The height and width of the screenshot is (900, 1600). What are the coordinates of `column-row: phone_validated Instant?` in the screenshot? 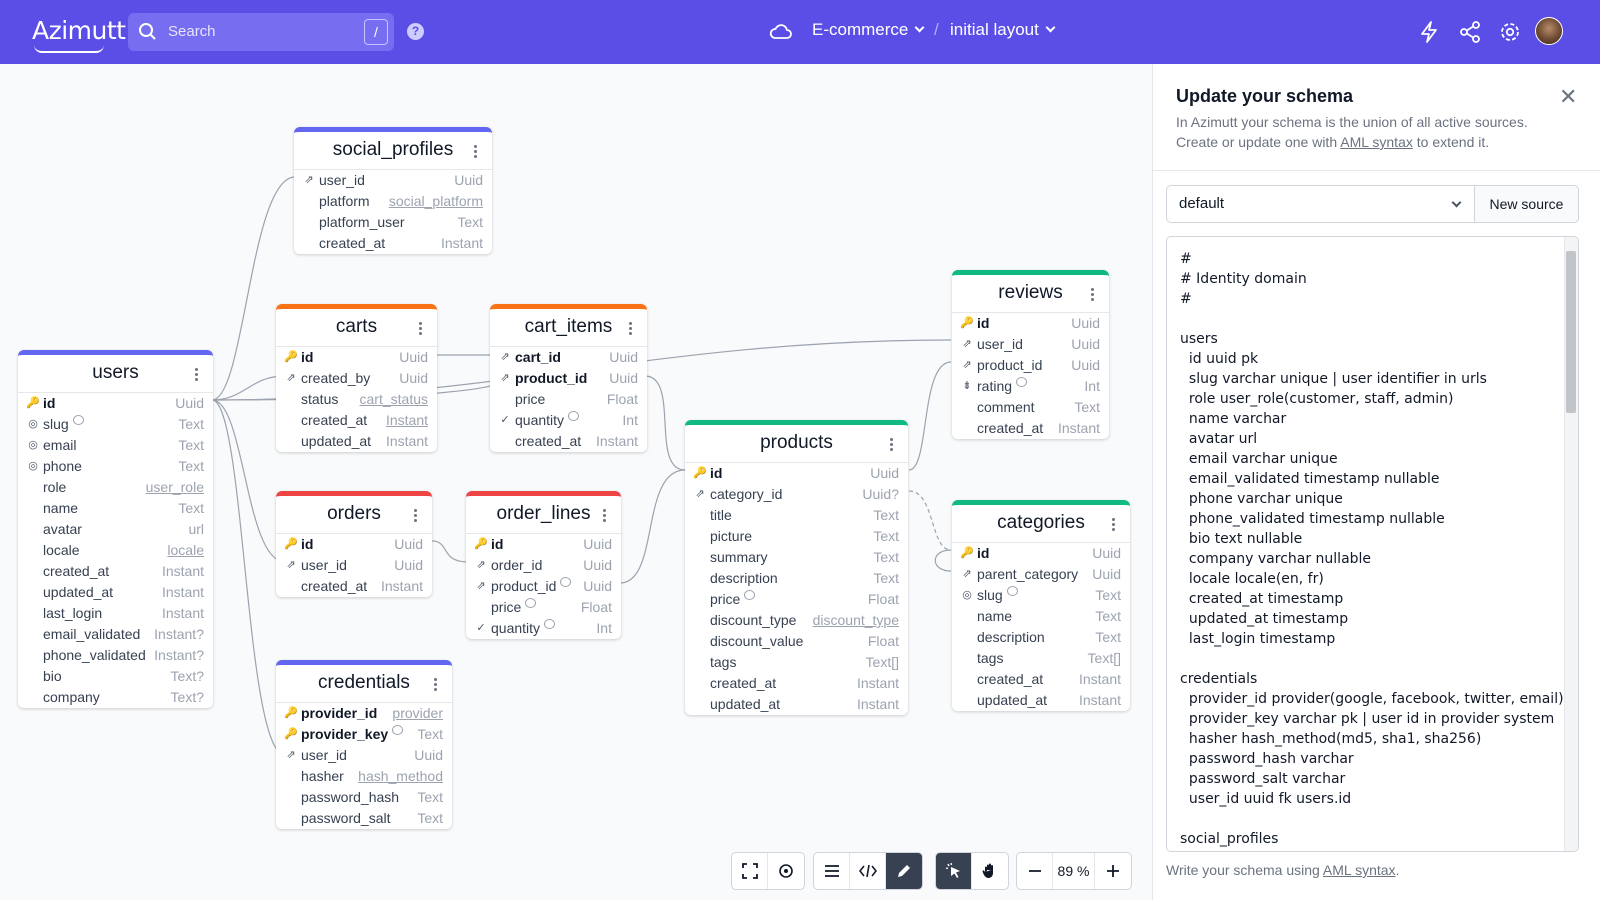 It's located at (115, 655).